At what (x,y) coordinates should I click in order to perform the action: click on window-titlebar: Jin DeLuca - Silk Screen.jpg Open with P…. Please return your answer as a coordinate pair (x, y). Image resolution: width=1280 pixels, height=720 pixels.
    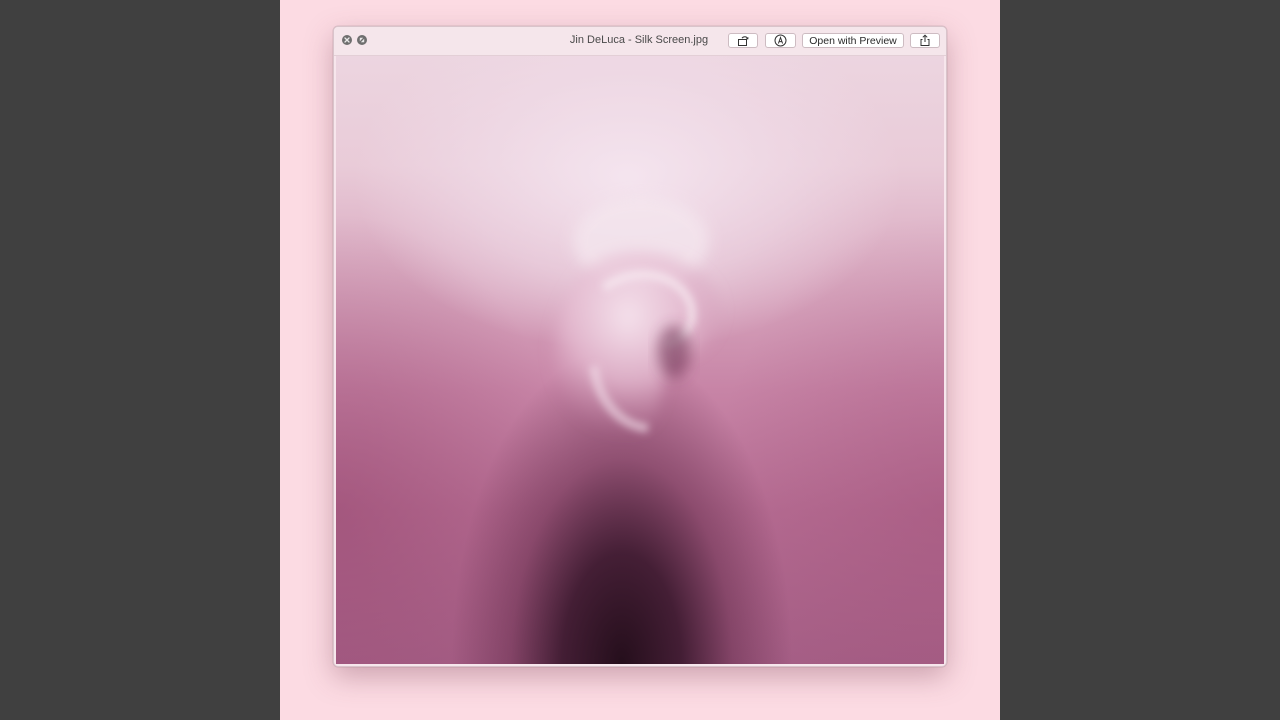
    Looking at the image, I should click on (640, 41).